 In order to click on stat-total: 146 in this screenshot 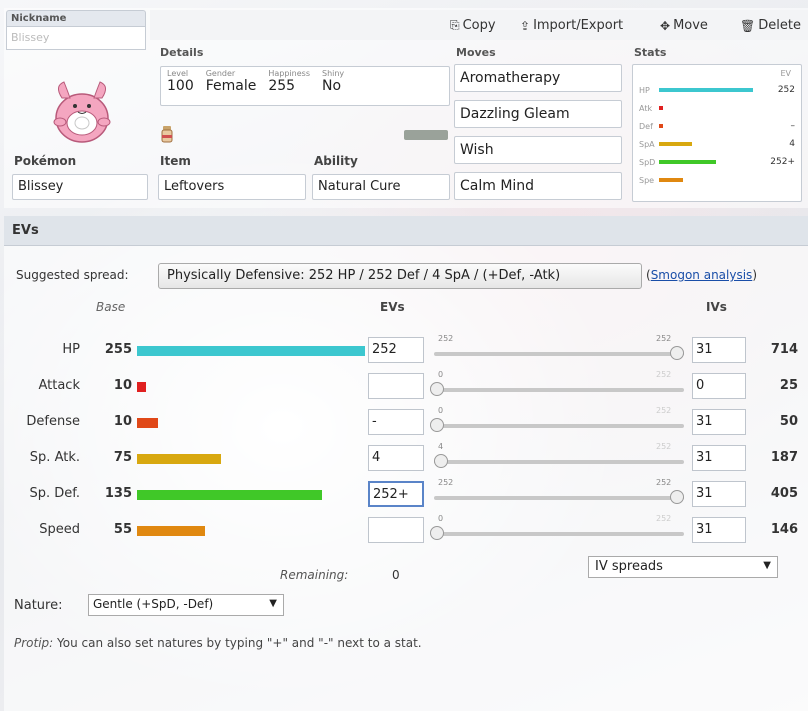, I will do `click(784, 529)`.